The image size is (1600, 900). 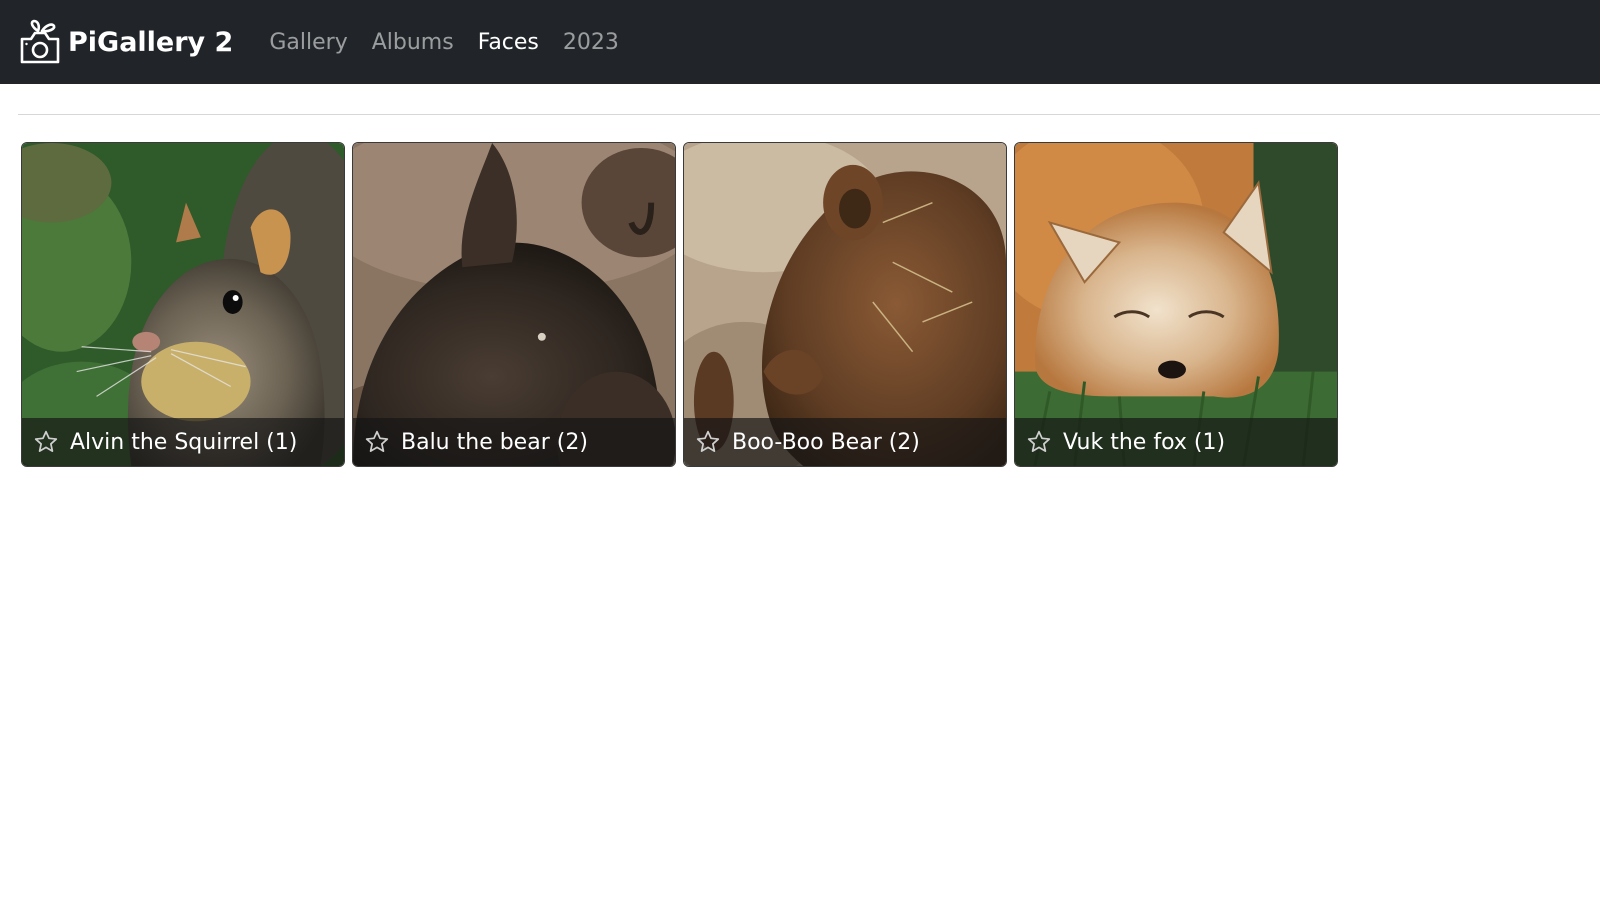 I want to click on face-name: Alvin the Squirrel (1), so click(x=184, y=442).